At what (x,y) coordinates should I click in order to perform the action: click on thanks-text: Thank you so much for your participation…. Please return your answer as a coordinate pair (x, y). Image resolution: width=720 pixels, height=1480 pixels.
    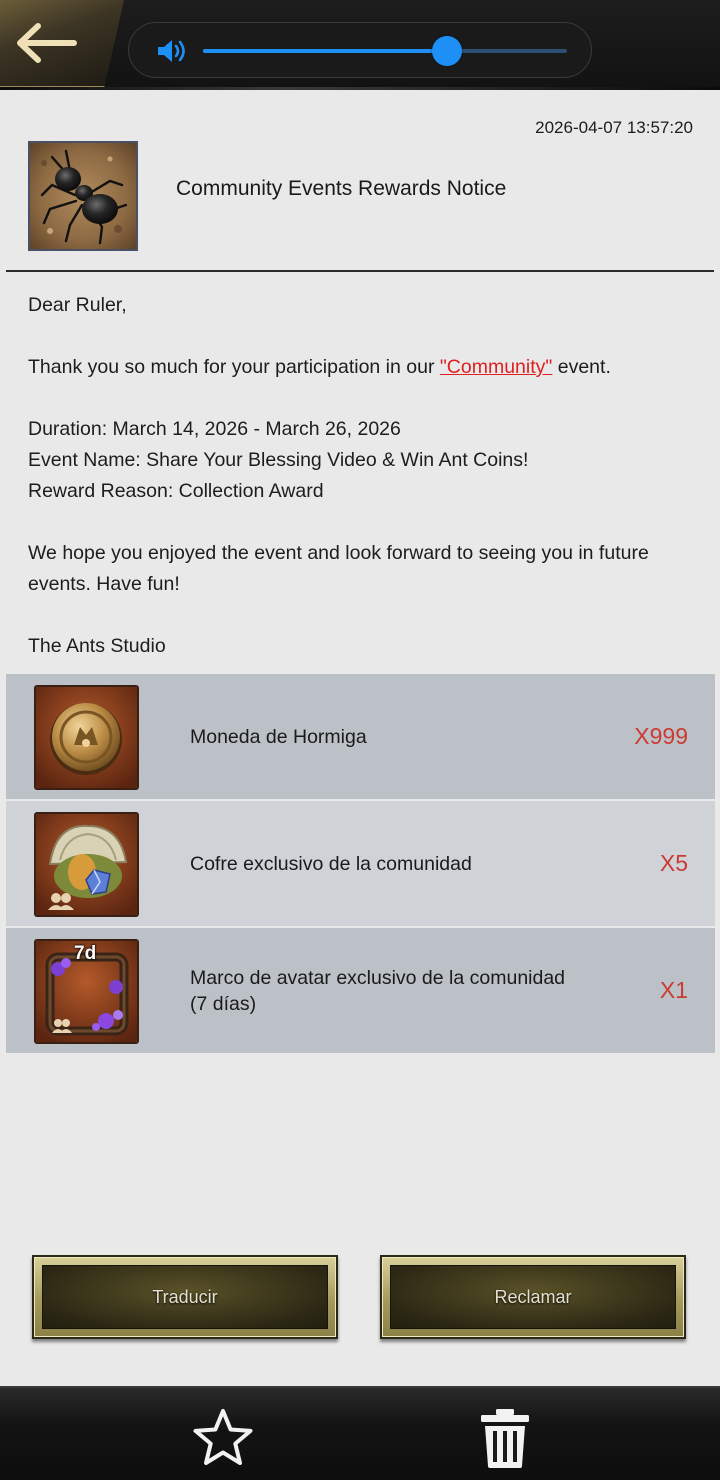
    Looking at the image, I should click on (234, 367).